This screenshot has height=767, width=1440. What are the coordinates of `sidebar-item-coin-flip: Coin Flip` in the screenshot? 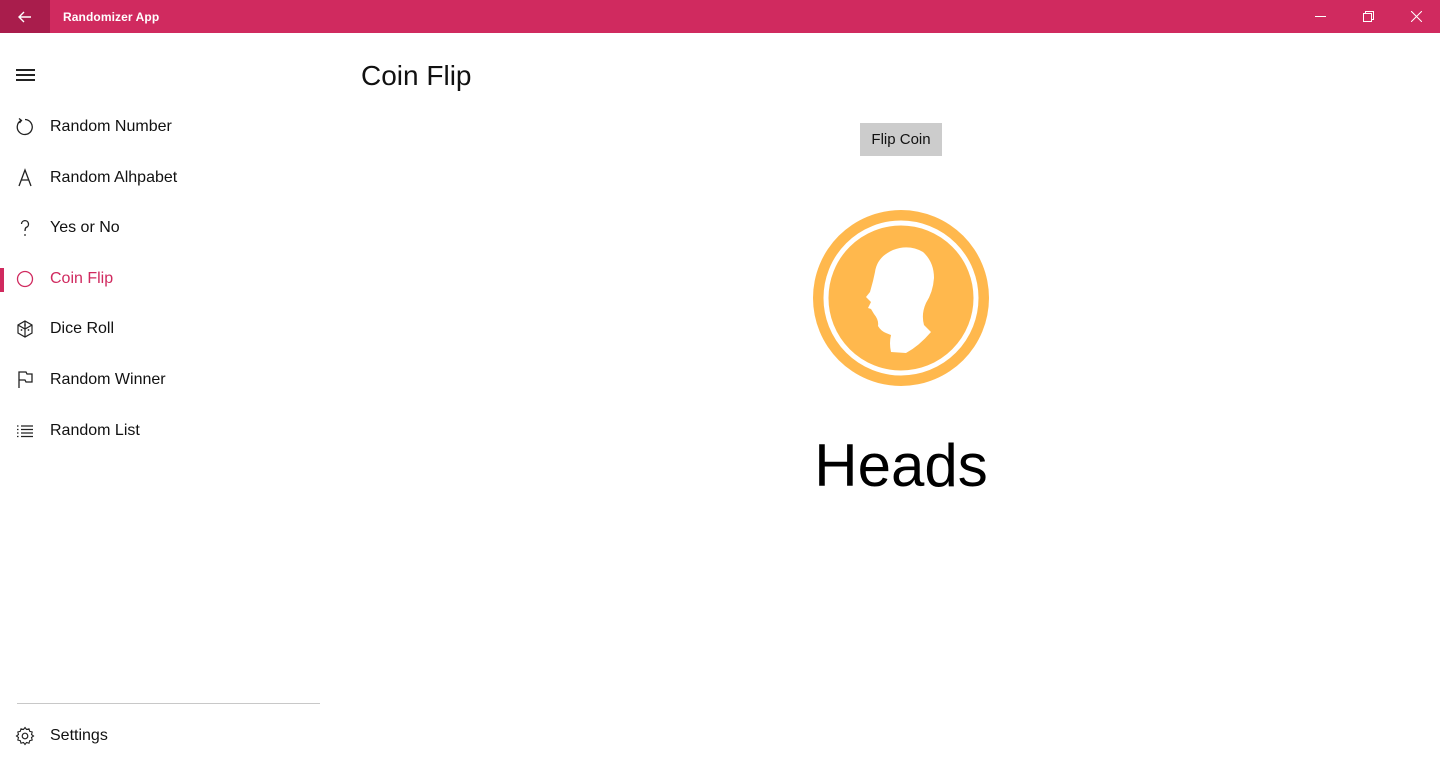 It's located at (168, 279).